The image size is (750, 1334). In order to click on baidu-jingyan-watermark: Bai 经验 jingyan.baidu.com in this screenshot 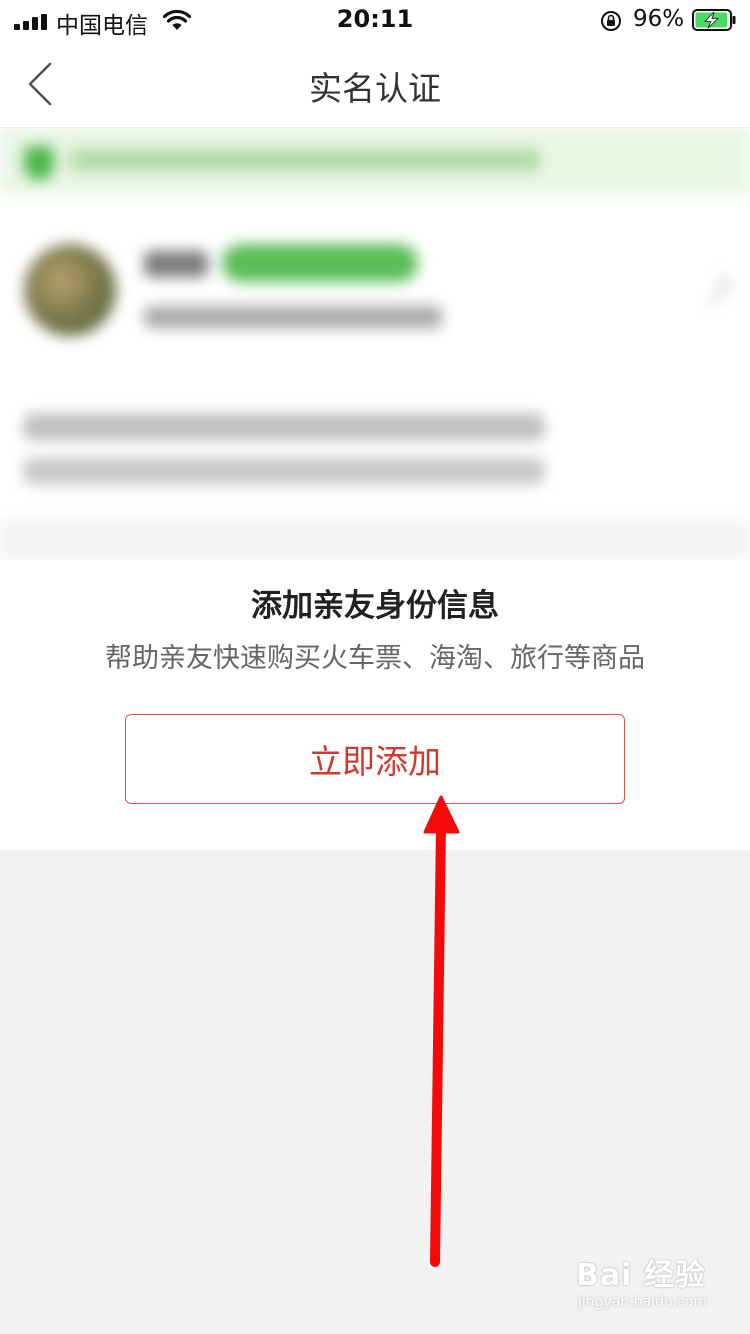, I will do `click(656, 1285)`.